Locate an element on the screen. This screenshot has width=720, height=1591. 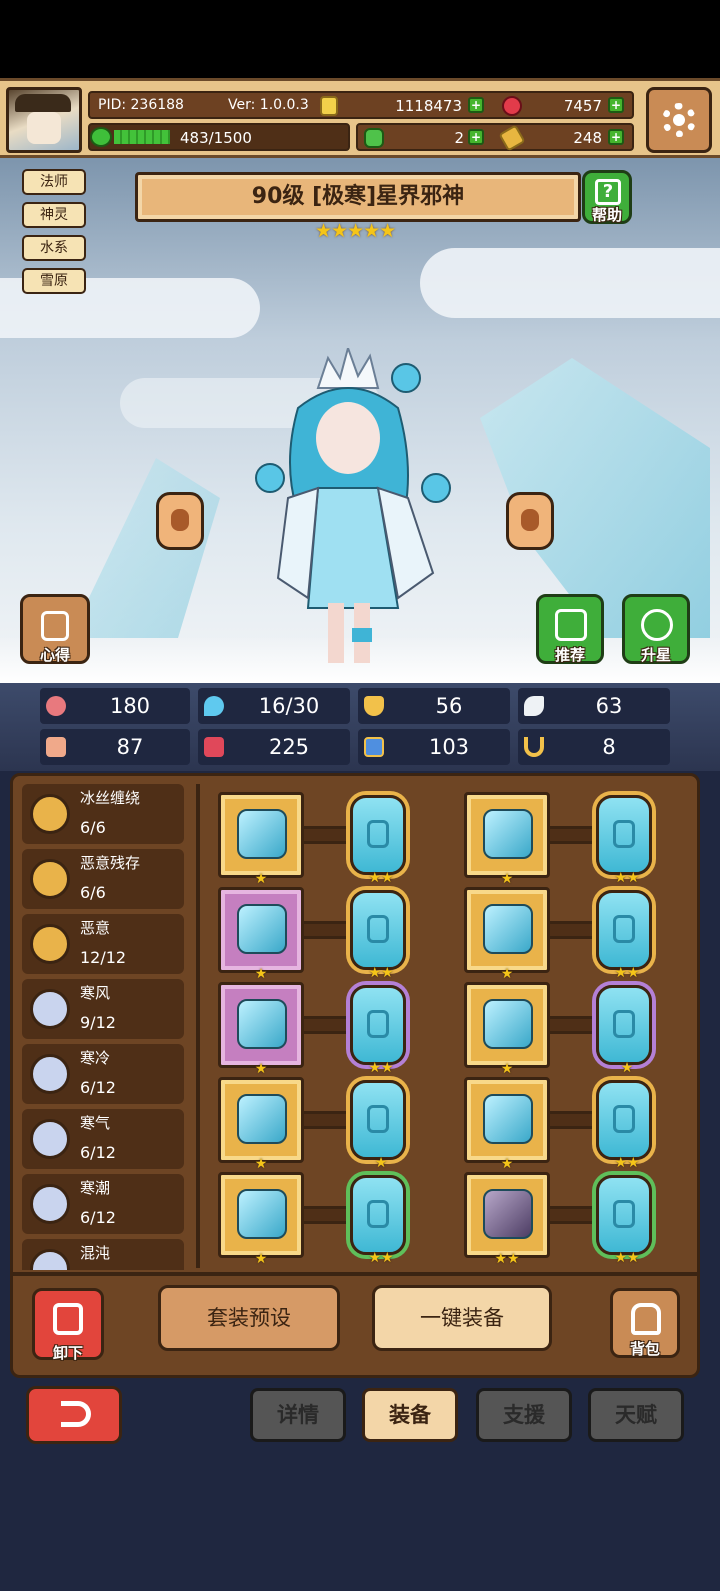
ruby-gem-icon is located at coordinates (512, 106).